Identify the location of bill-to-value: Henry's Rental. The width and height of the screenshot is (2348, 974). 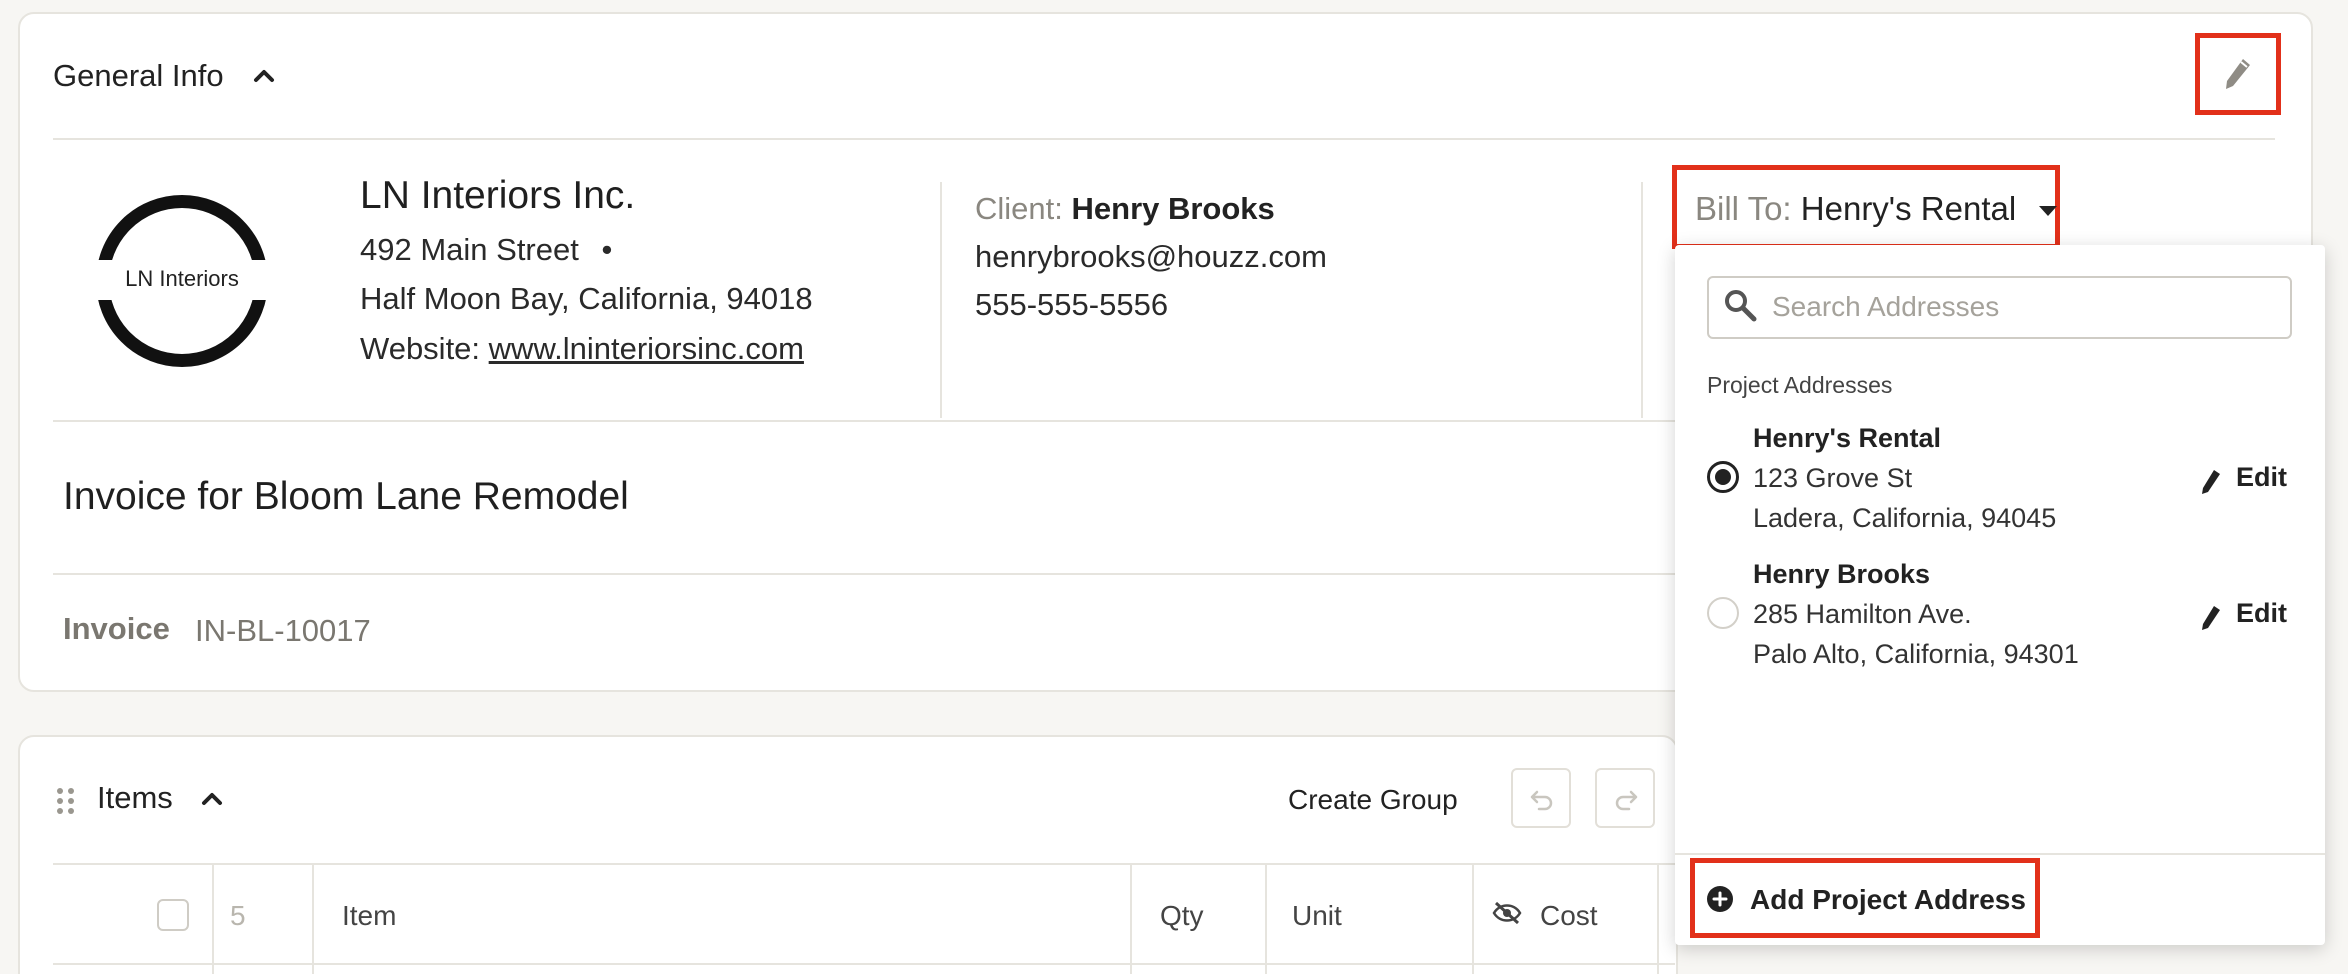
(1908, 208).